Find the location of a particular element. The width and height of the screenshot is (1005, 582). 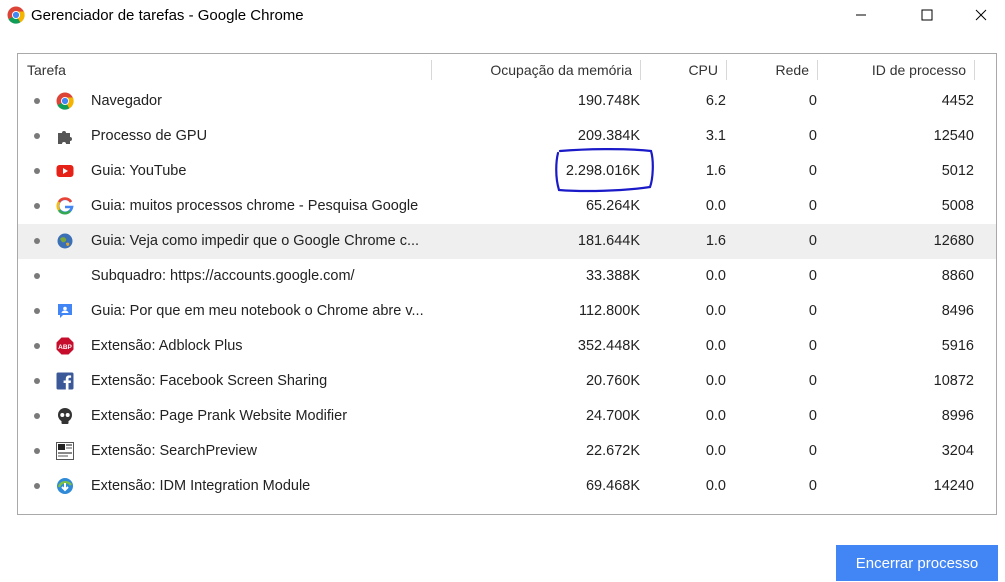

table-row: Processo de GPU 209.384K 3.1 0 12540 is located at coordinates (507, 136).